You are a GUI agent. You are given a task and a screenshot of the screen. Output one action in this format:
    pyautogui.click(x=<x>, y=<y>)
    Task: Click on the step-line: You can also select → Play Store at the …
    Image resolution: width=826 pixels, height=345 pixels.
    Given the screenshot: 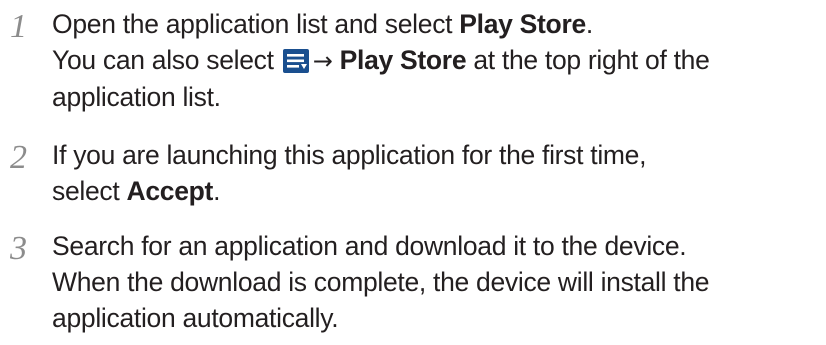 What is the action you would take?
    pyautogui.click(x=381, y=60)
    